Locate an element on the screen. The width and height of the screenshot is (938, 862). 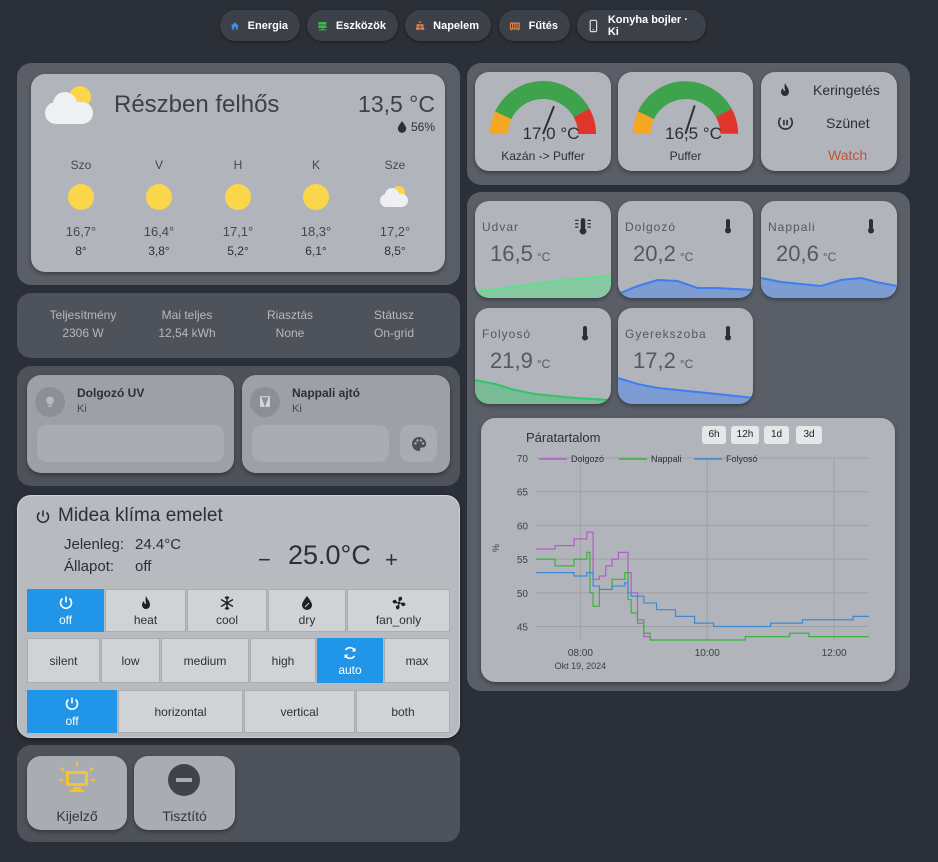
y-tick-label: 70 is located at coordinates (523, 459).